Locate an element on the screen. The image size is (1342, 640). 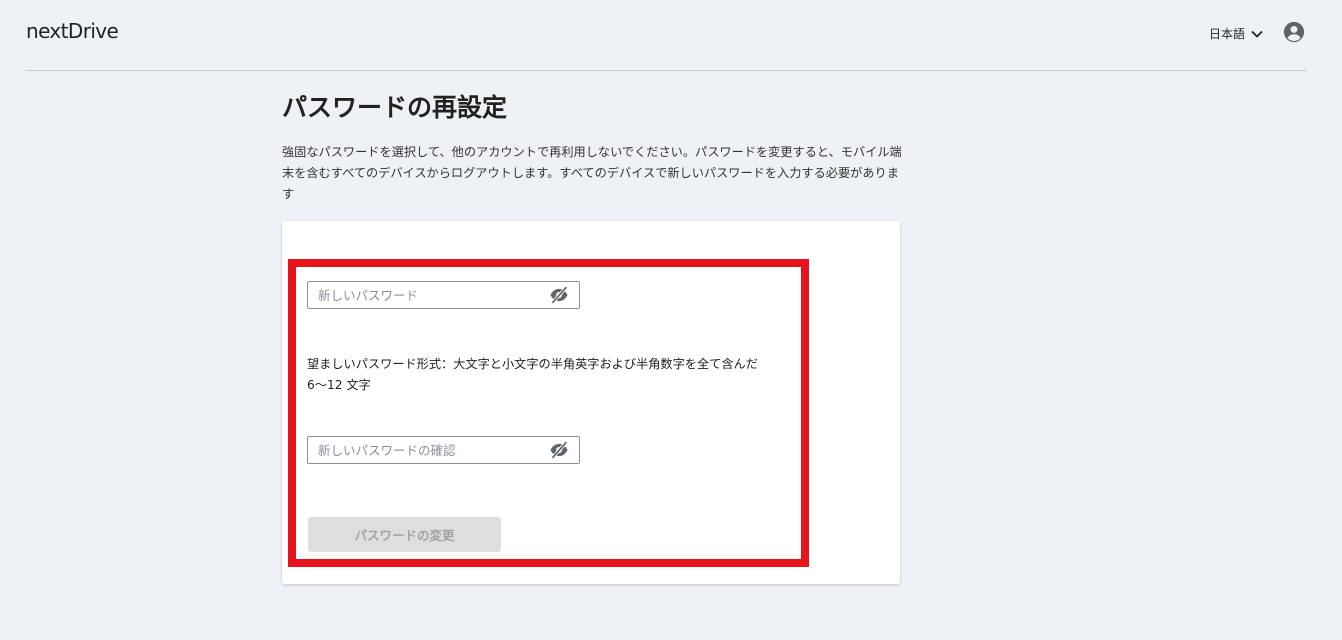
confirm-password-field is located at coordinates (443, 450).